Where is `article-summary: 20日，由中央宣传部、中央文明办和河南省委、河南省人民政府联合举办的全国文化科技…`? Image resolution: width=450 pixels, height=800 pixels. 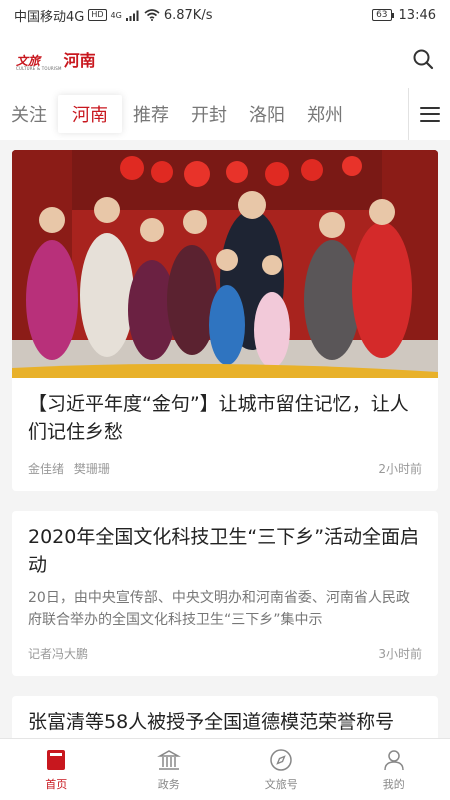 article-summary: 20日，由中央宣传部、中央文明办和河南省委、河南省人民政府联合举办的全国文化科技… is located at coordinates (219, 609).